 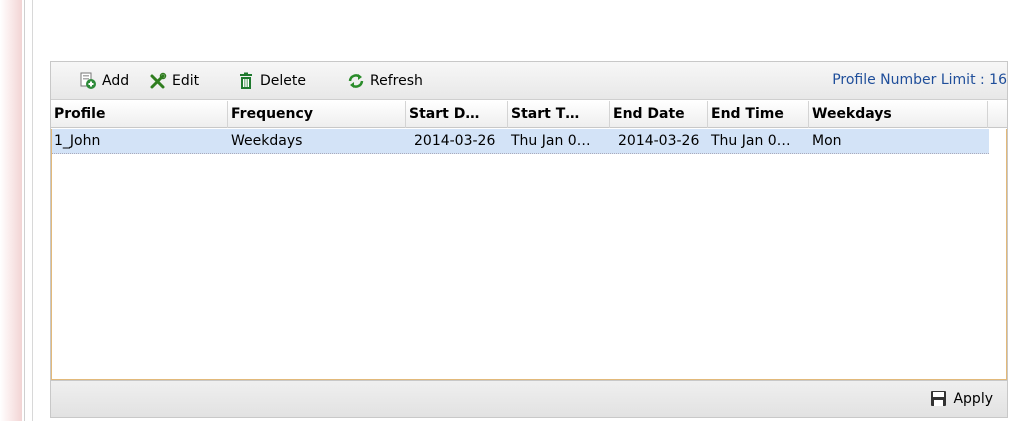 I want to click on footer-bar: Apply, so click(x=529, y=398).